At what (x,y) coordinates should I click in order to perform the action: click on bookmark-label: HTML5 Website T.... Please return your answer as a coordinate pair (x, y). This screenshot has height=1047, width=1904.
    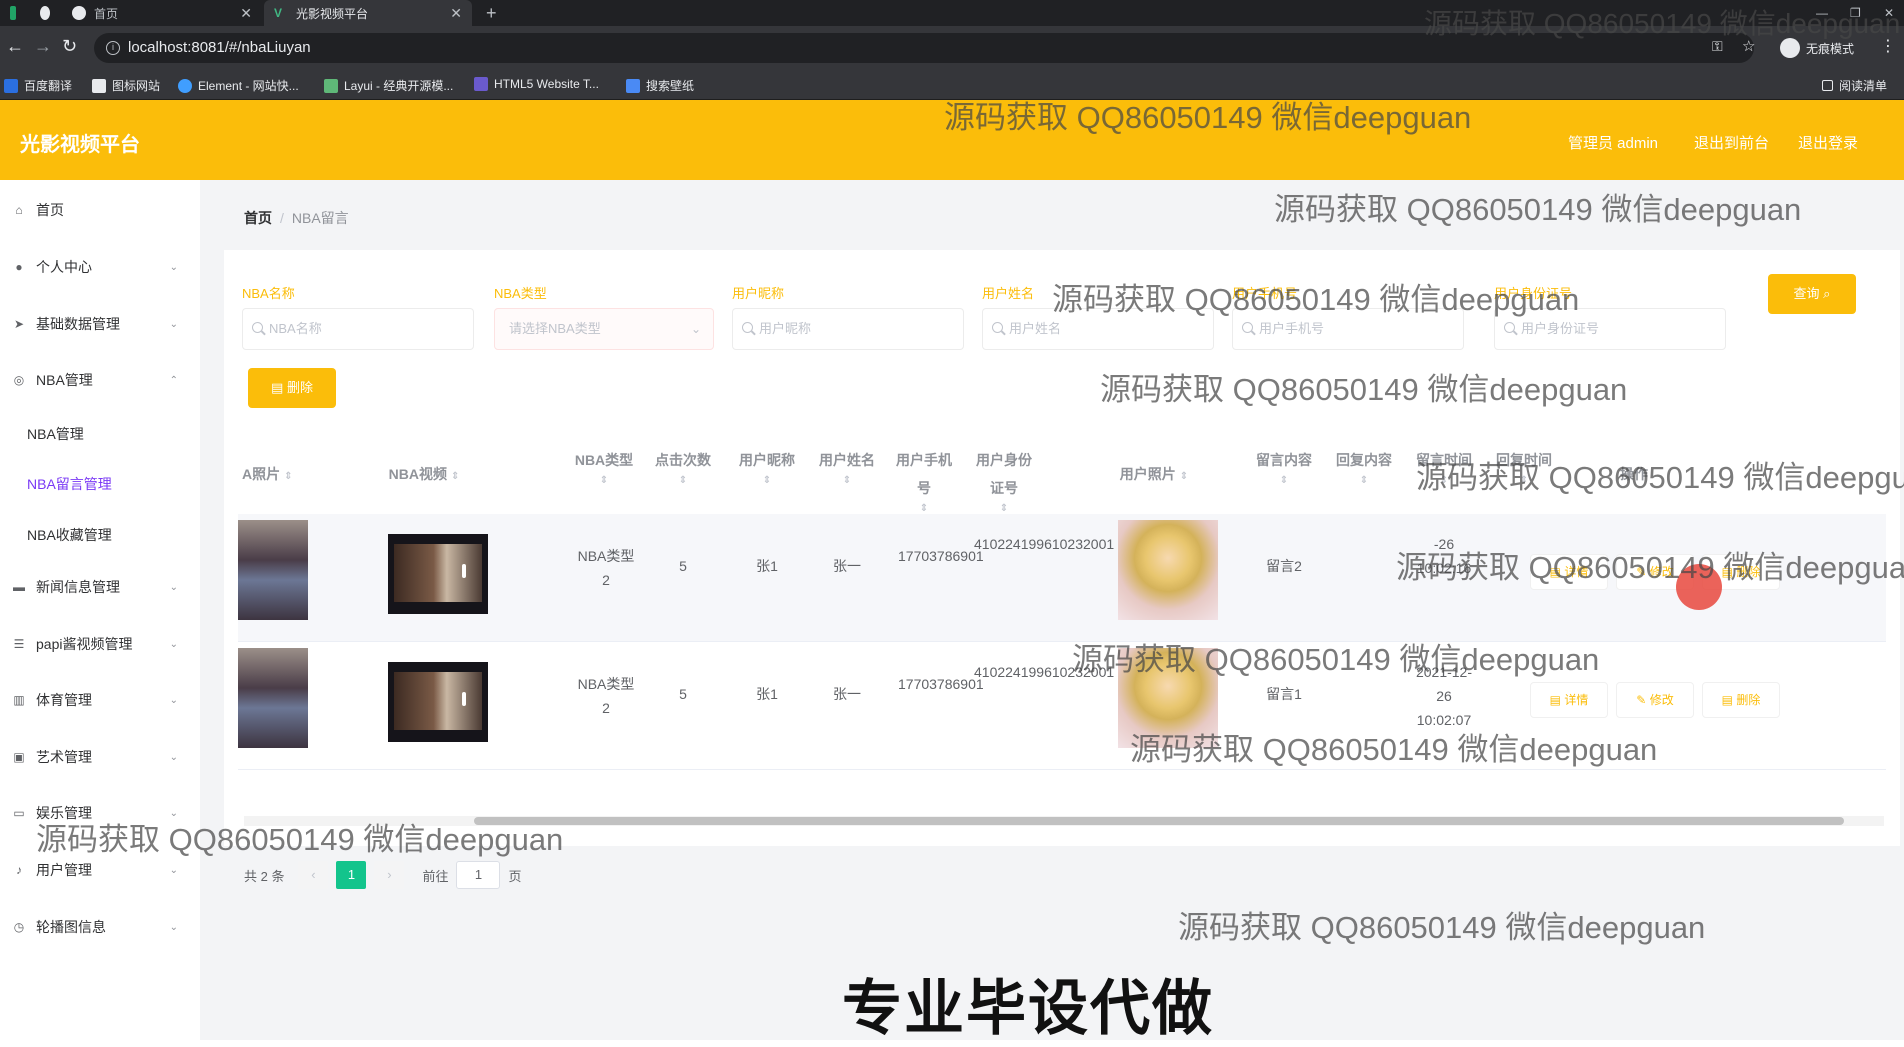
    Looking at the image, I should click on (546, 84).